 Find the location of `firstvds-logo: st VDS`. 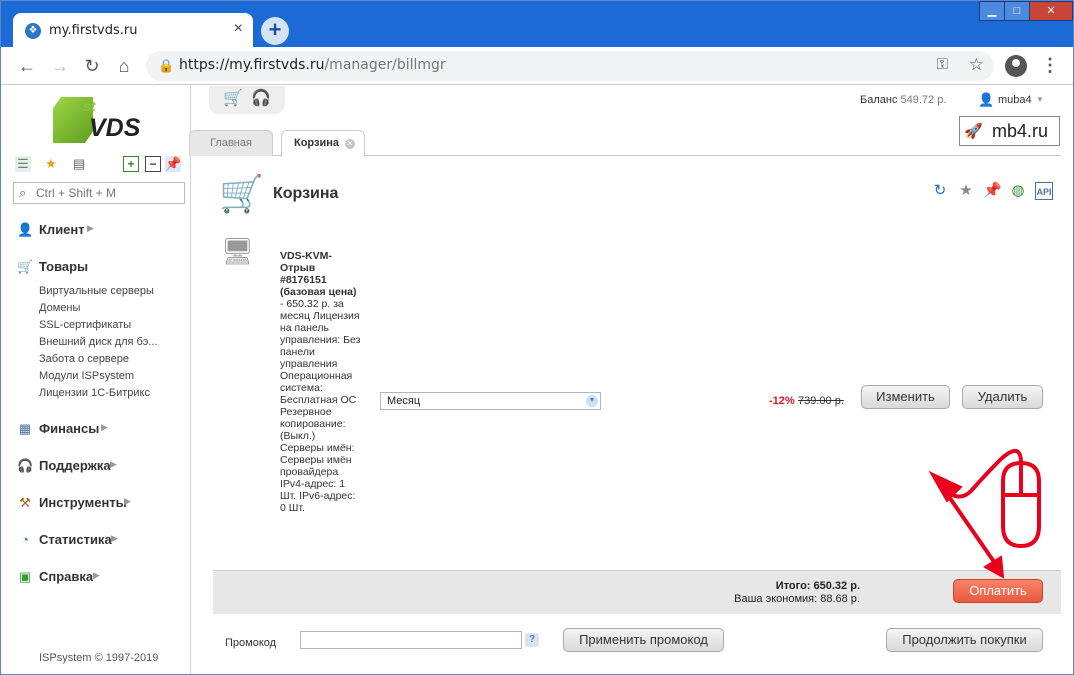

firstvds-logo: st VDS is located at coordinates (99, 120).